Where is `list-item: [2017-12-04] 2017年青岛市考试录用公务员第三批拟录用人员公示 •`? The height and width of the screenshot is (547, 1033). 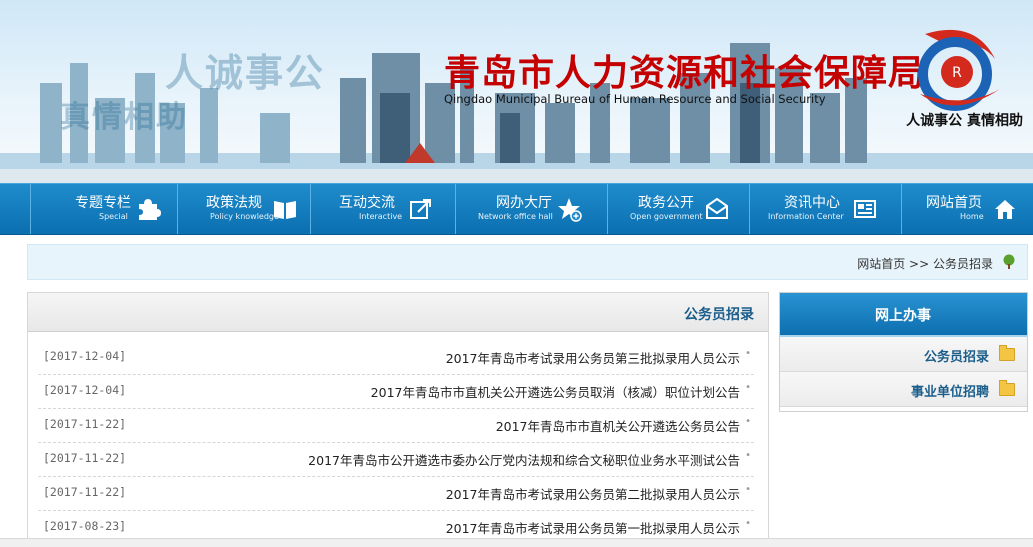 list-item: [2017-12-04] 2017年青岛市考试录用公务员第三批拟录用人员公示 • is located at coordinates (396, 358).